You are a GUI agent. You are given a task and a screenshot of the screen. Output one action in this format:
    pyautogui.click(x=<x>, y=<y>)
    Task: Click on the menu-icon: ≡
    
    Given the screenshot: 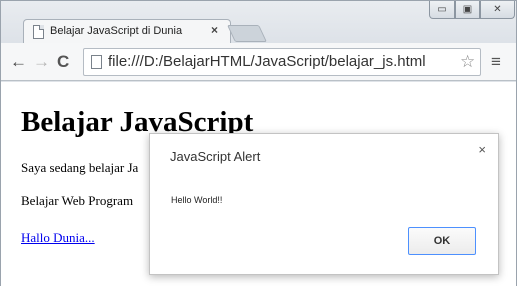 What is the action you would take?
    pyautogui.click(x=496, y=62)
    